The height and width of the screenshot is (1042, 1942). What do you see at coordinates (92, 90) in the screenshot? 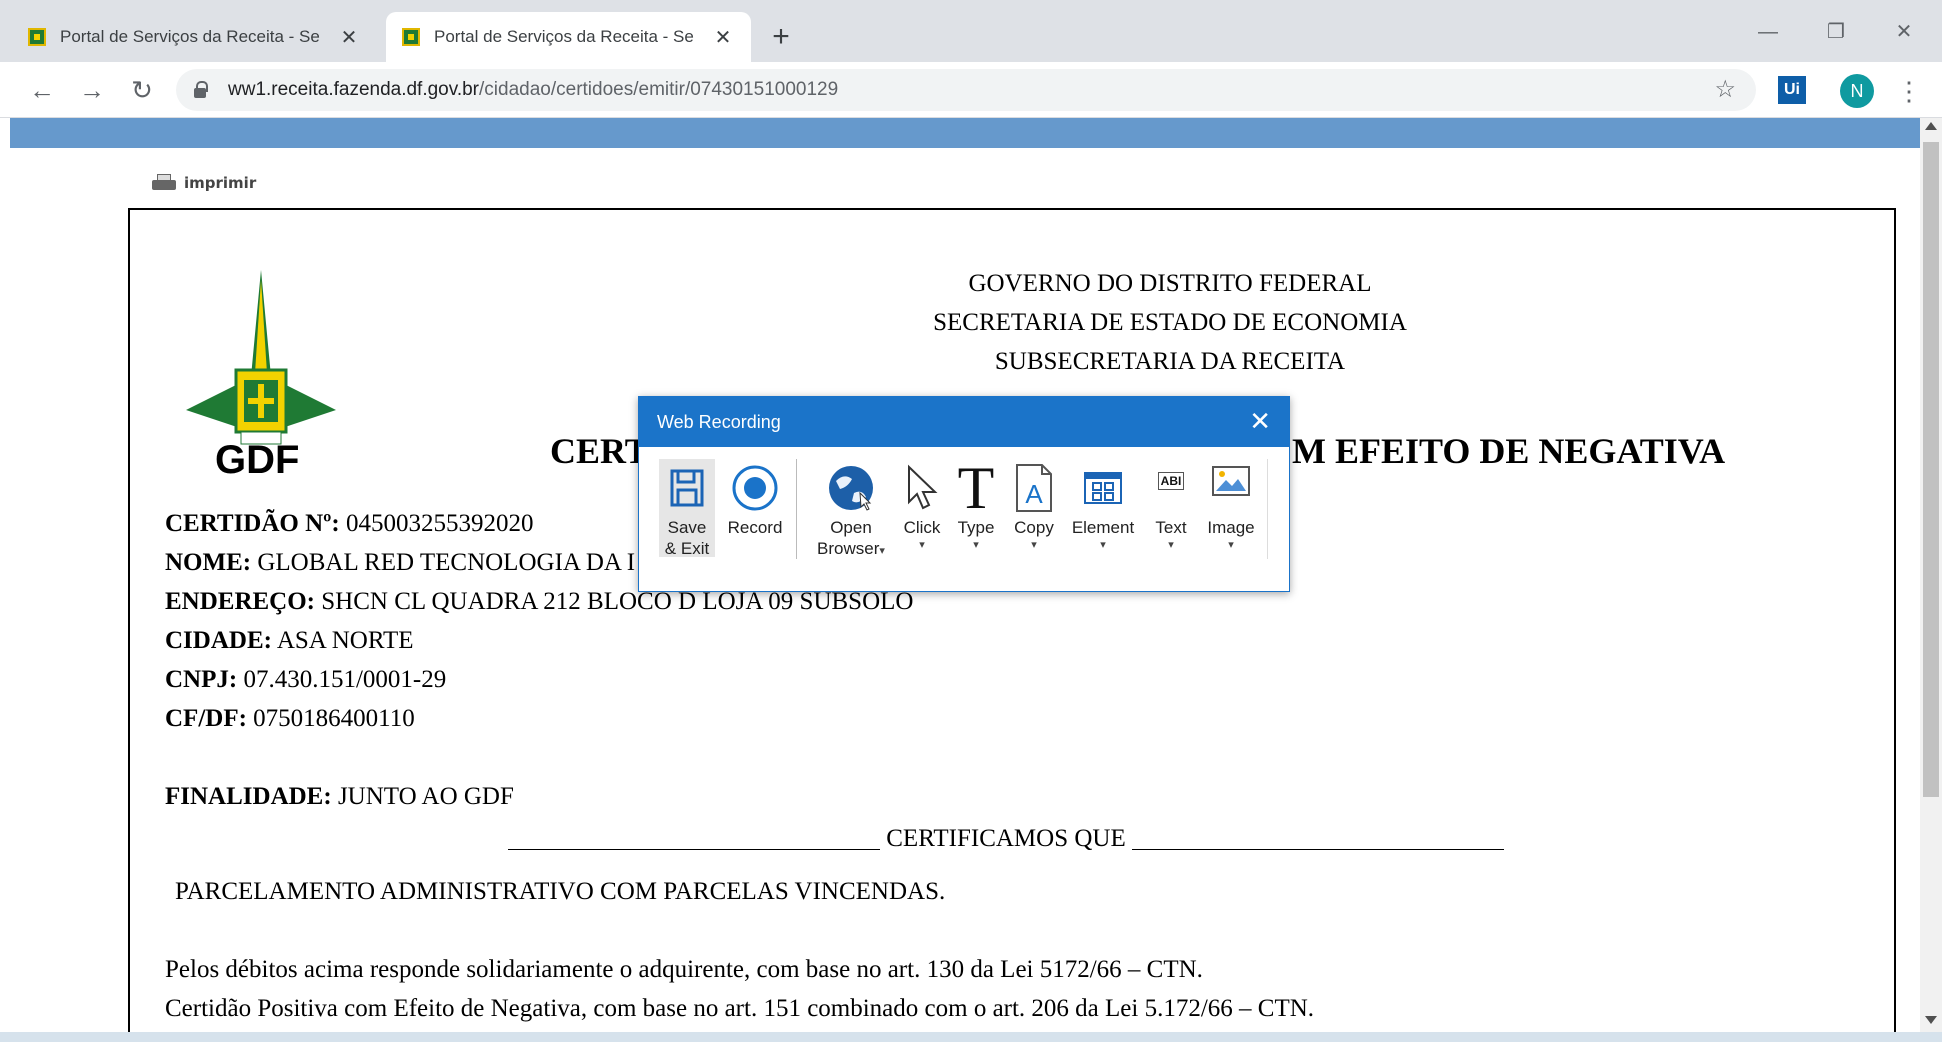
I see `forward-icon: →` at bounding box center [92, 90].